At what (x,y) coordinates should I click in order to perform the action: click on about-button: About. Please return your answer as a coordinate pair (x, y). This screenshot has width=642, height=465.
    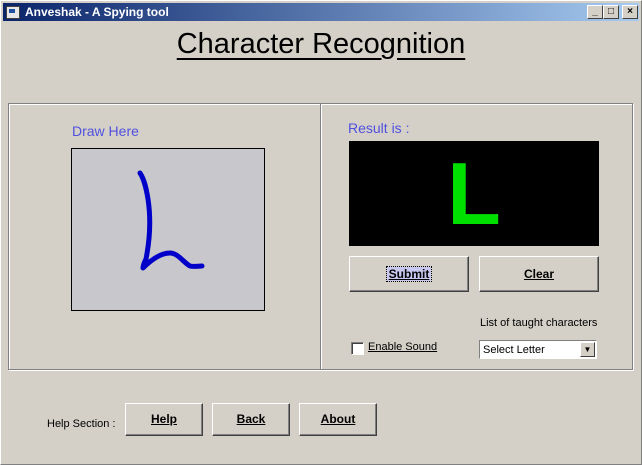
    Looking at the image, I should click on (338, 419).